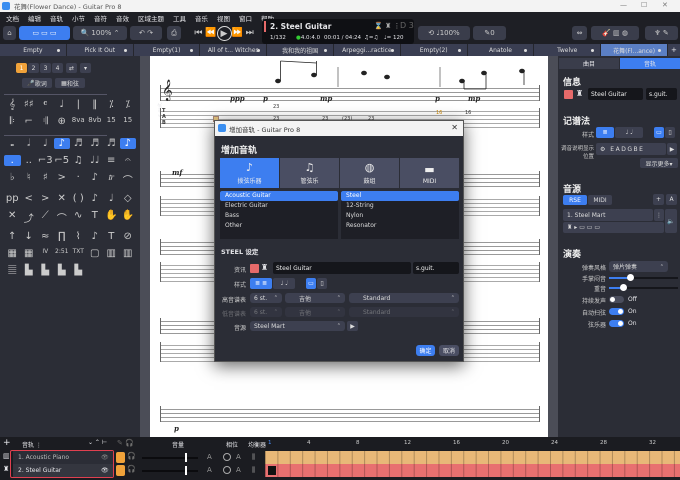 The height and width of the screenshot is (480, 680). What do you see at coordinates (650, 63) in the screenshot?
I see `tab-track: 音轨` at bounding box center [650, 63].